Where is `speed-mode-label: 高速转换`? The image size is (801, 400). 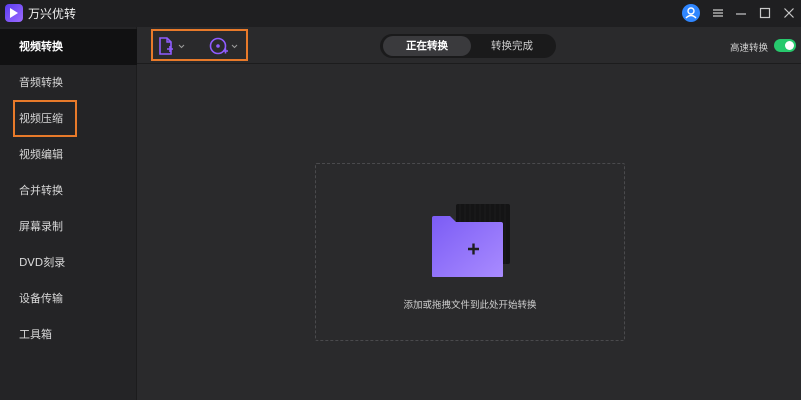
speed-mode-label: 高速转换 is located at coordinates (749, 48).